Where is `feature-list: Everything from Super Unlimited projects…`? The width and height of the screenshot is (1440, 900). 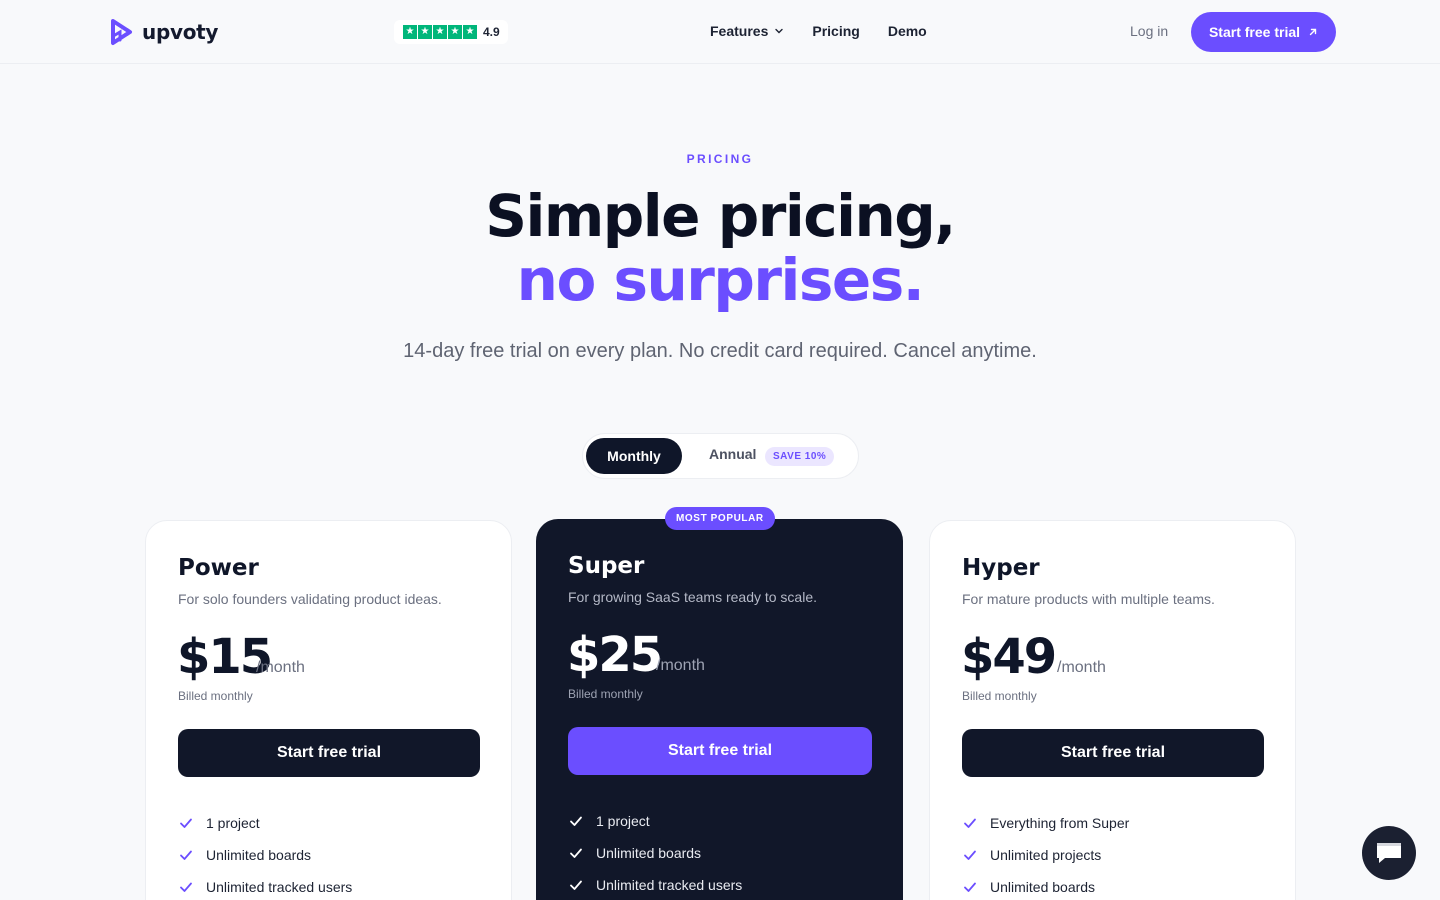
feature-list: Everything from Super Unlimited projects… is located at coordinates (1045, 853).